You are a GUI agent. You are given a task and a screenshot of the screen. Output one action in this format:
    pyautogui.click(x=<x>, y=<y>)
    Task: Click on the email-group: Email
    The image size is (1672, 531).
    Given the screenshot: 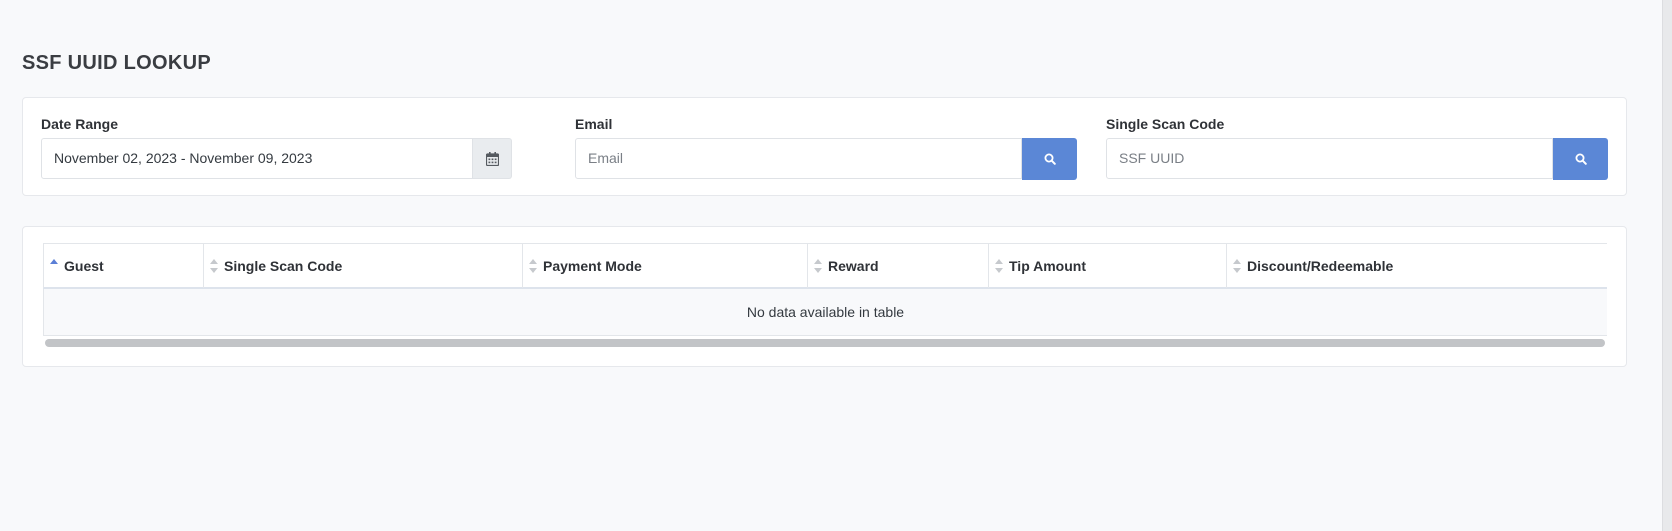 What is the action you would take?
    pyautogui.click(x=826, y=158)
    